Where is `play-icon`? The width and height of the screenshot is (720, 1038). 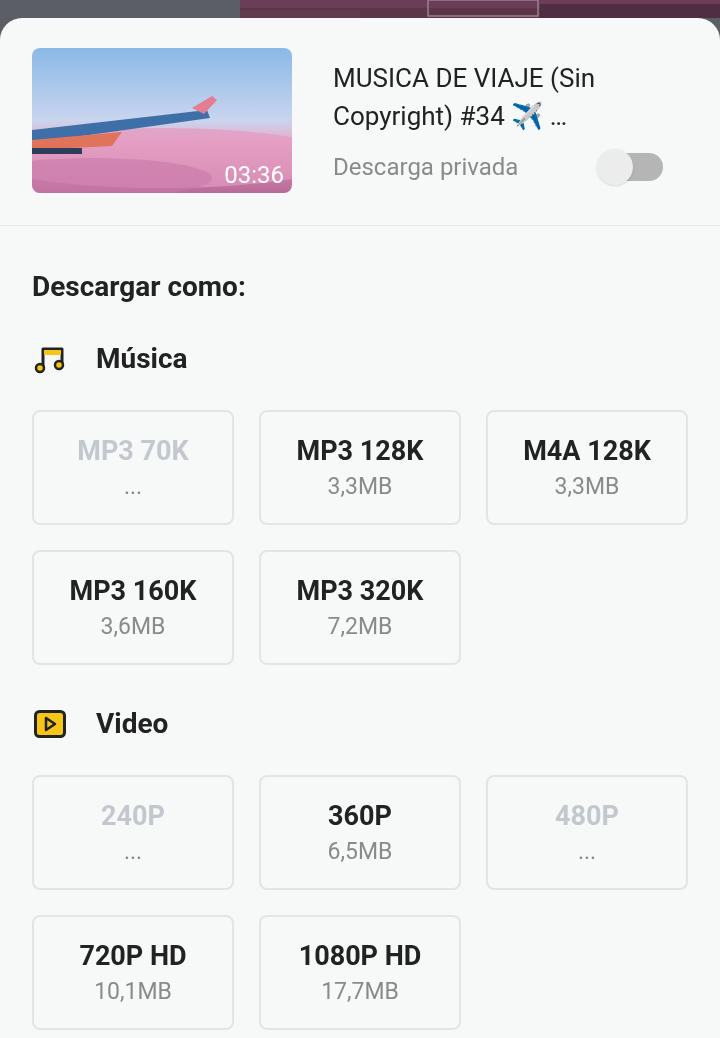 play-icon is located at coordinates (50, 724).